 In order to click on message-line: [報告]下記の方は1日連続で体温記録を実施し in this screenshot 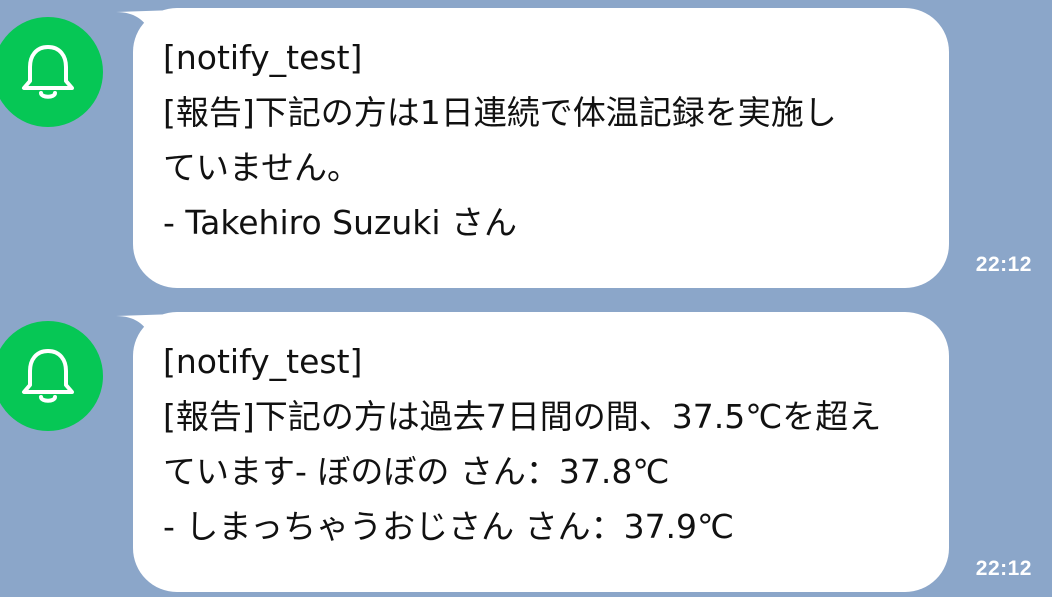, I will do `click(500, 112)`.